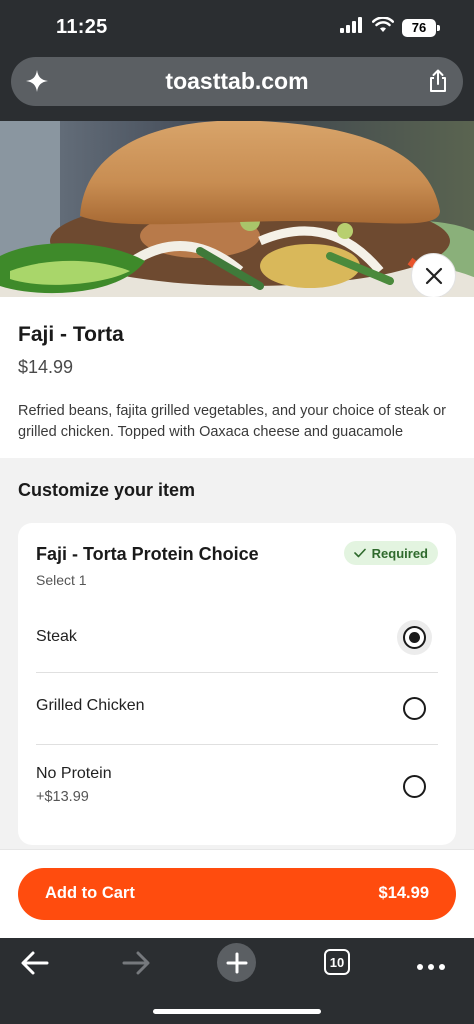 Image resolution: width=474 pixels, height=1024 pixels. Describe the element at coordinates (82, 27) in the screenshot. I see `status-time: 11:25` at that location.